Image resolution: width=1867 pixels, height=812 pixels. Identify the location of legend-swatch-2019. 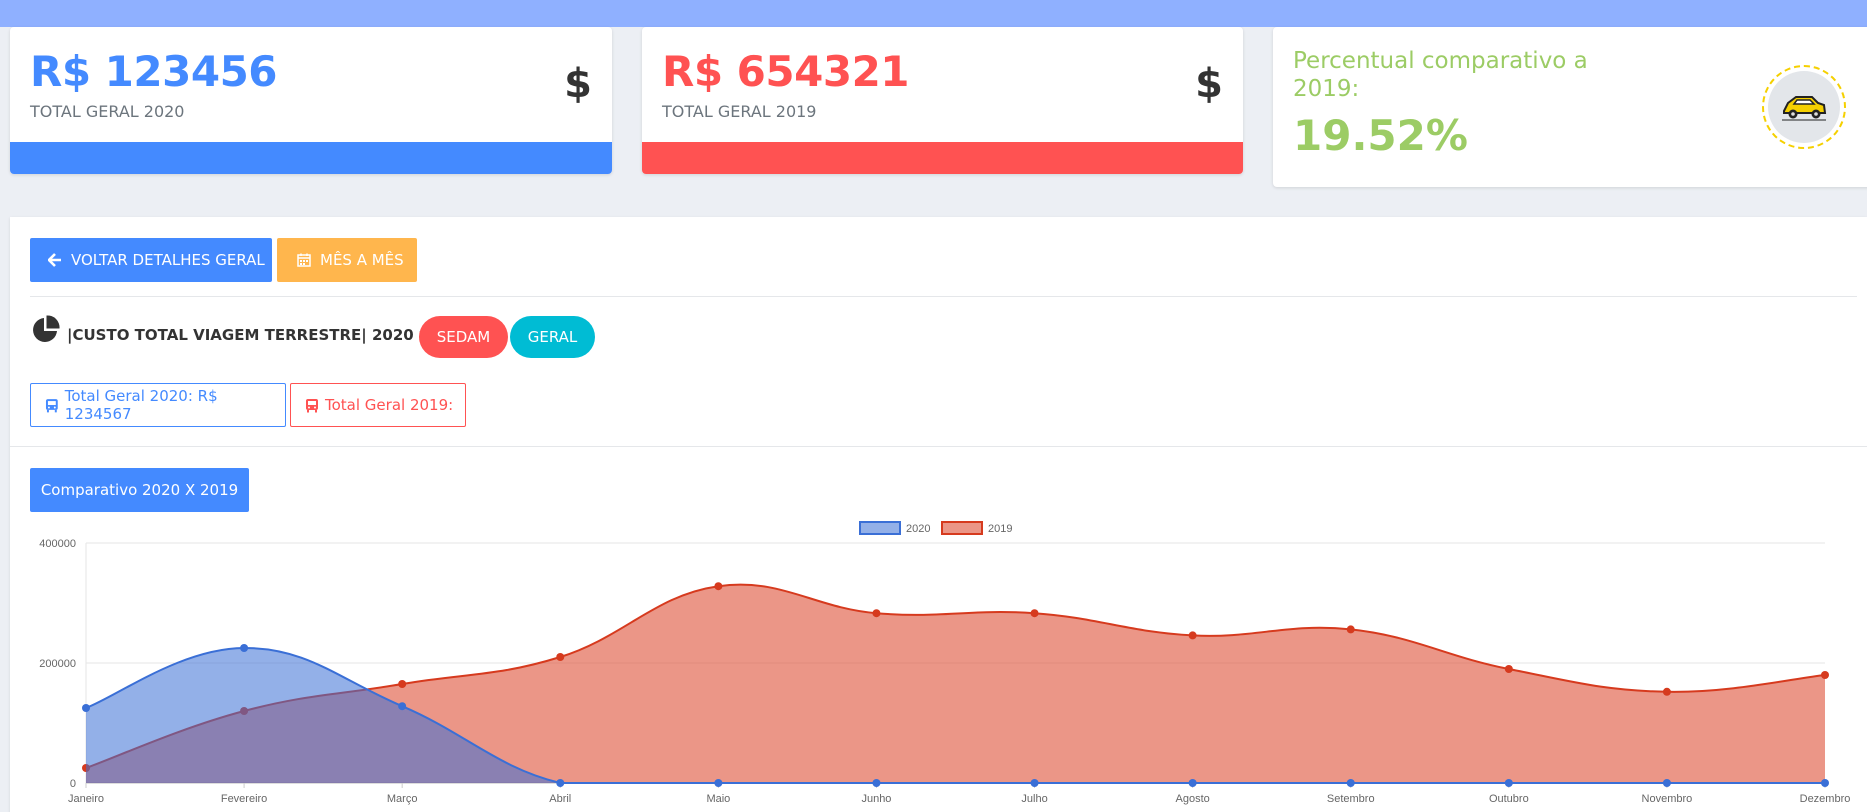
(962, 528).